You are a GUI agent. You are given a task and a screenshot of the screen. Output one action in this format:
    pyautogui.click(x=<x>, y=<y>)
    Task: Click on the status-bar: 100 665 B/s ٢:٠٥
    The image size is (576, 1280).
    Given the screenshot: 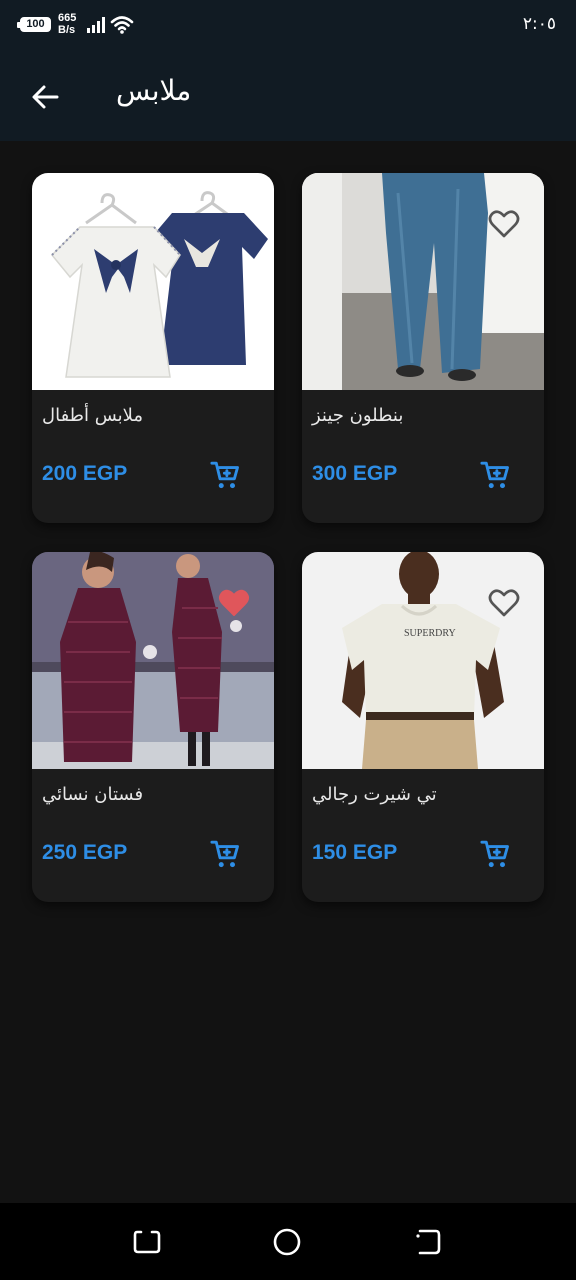 What is the action you would take?
    pyautogui.click(x=288, y=26)
    